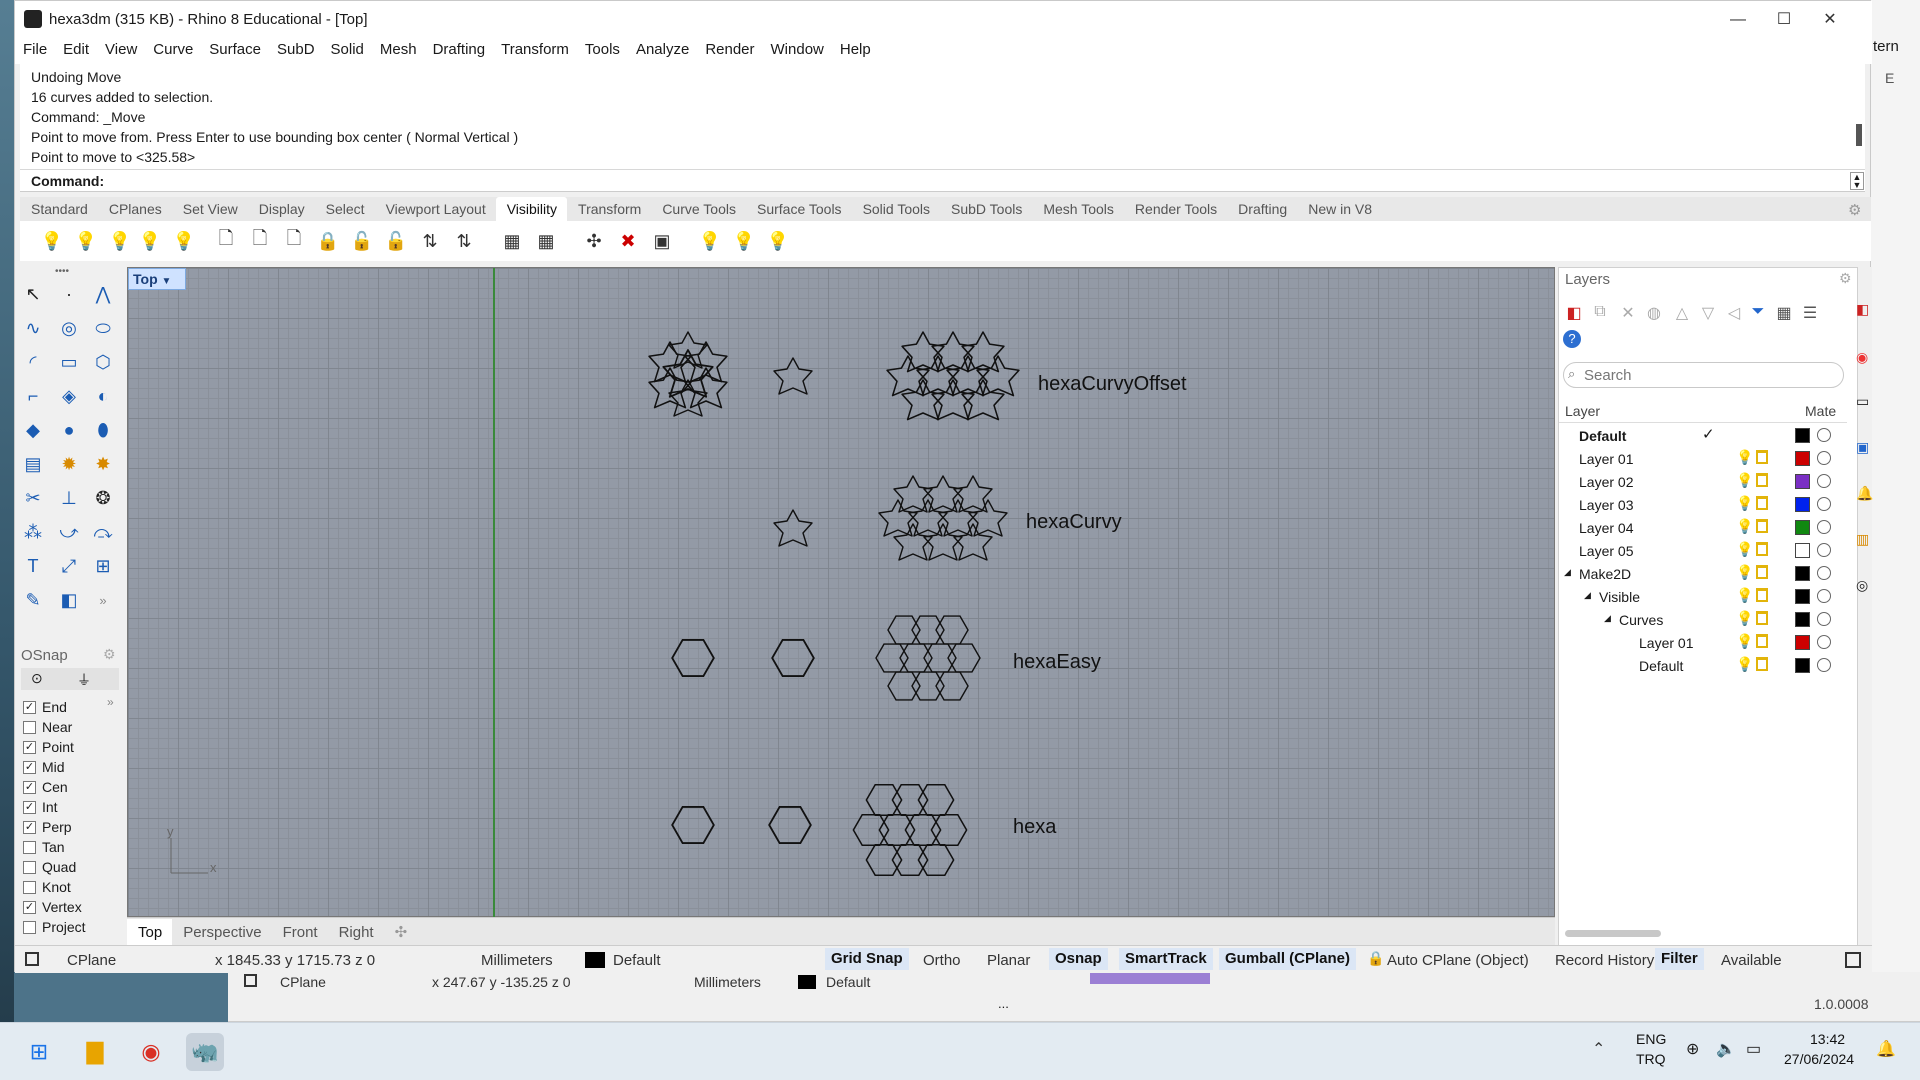 Image resolution: width=1920 pixels, height=1080 pixels. What do you see at coordinates (1572, 339) in the screenshot?
I see `help-icon: ?` at bounding box center [1572, 339].